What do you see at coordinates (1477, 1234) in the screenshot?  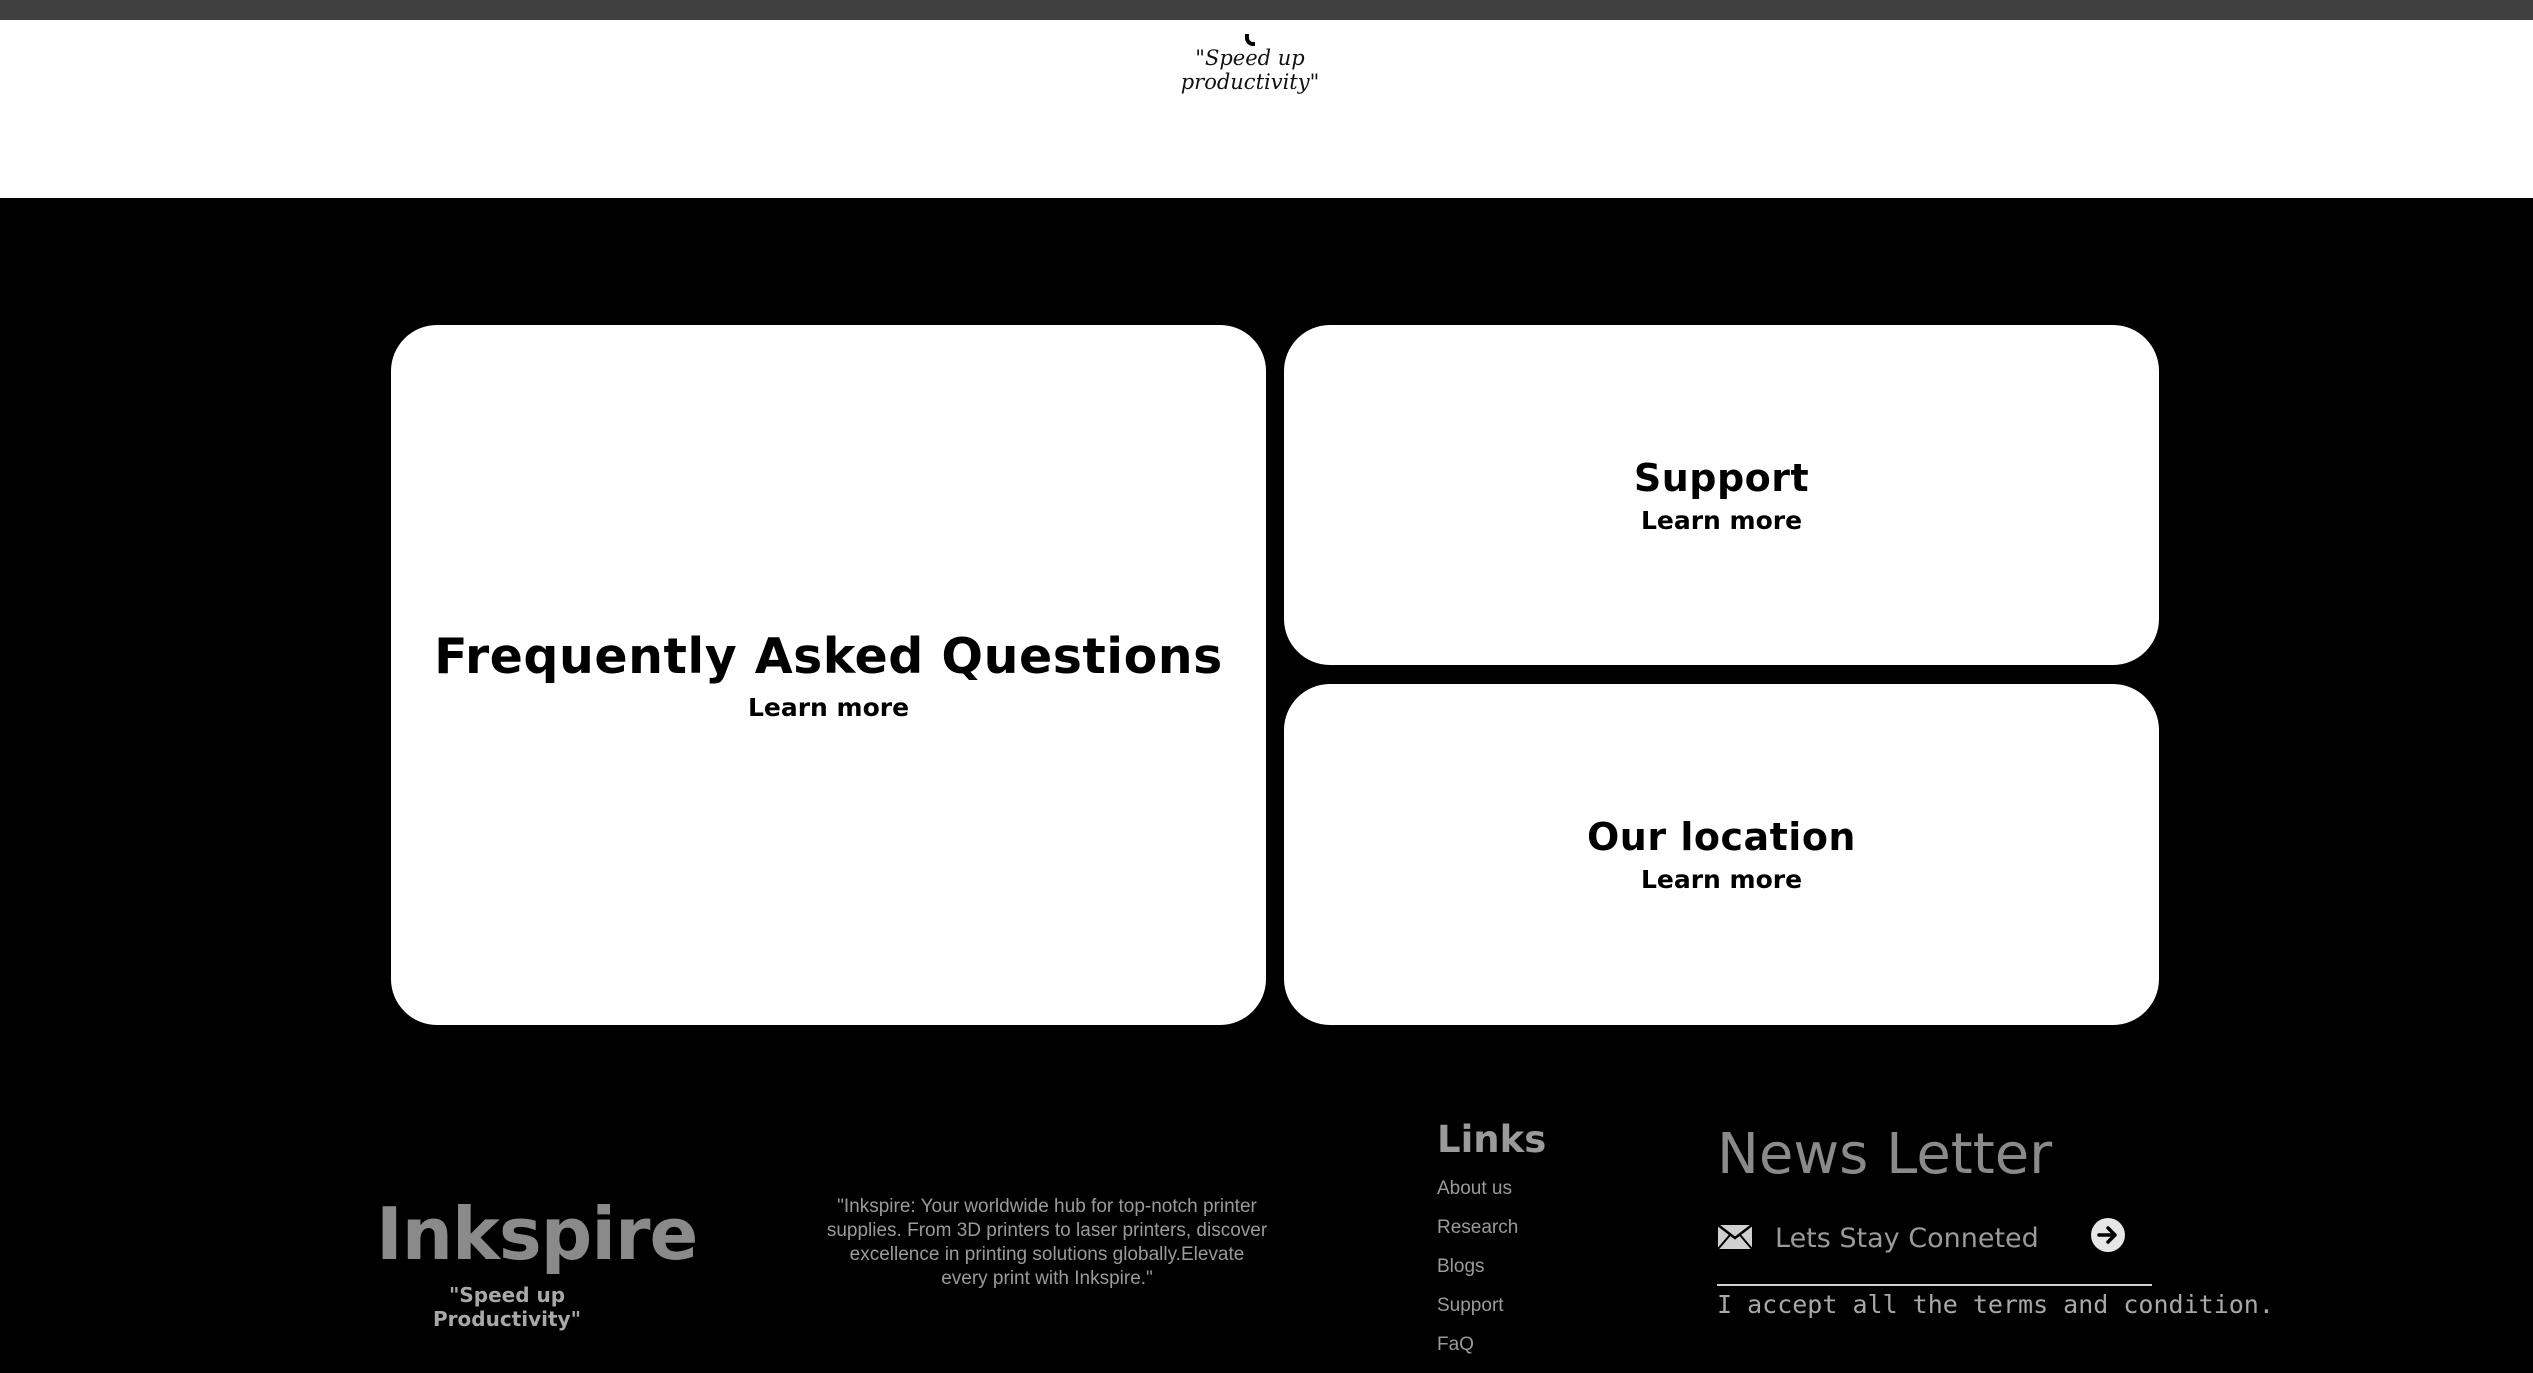 I see `footer-link-research: Research` at bounding box center [1477, 1234].